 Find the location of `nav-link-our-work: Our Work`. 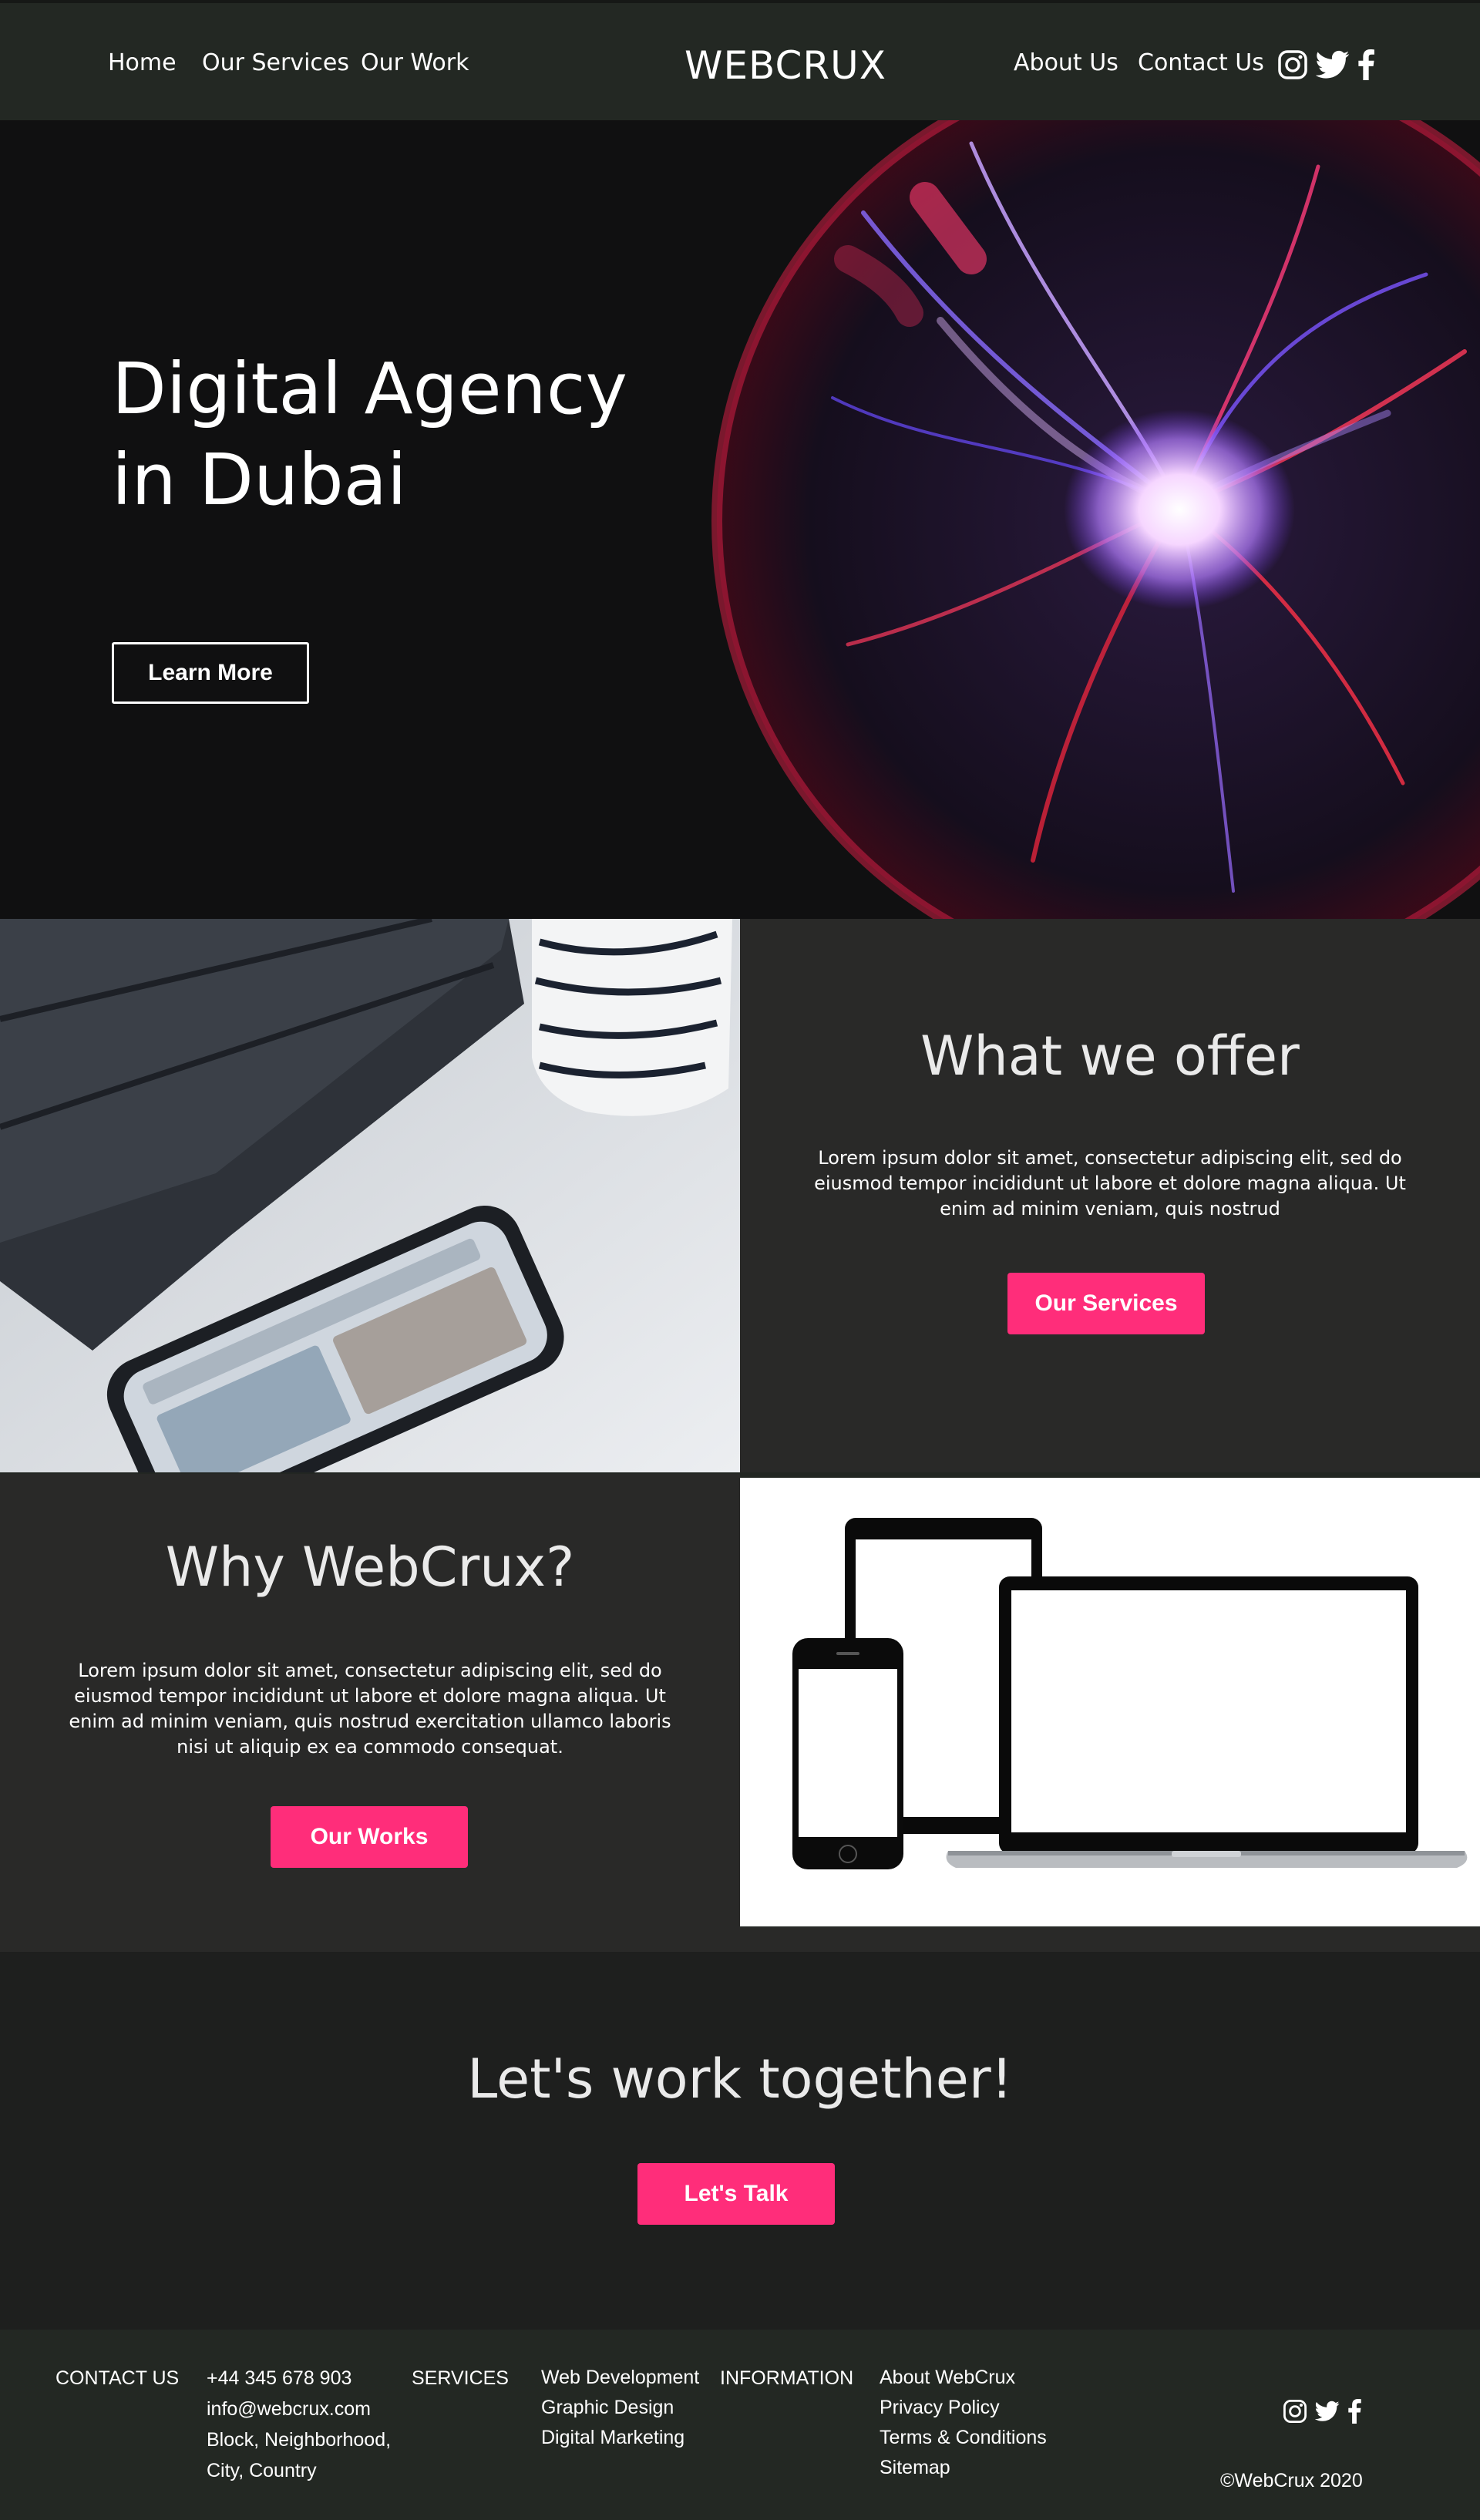

nav-link-our-work: Our Work is located at coordinates (415, 62).